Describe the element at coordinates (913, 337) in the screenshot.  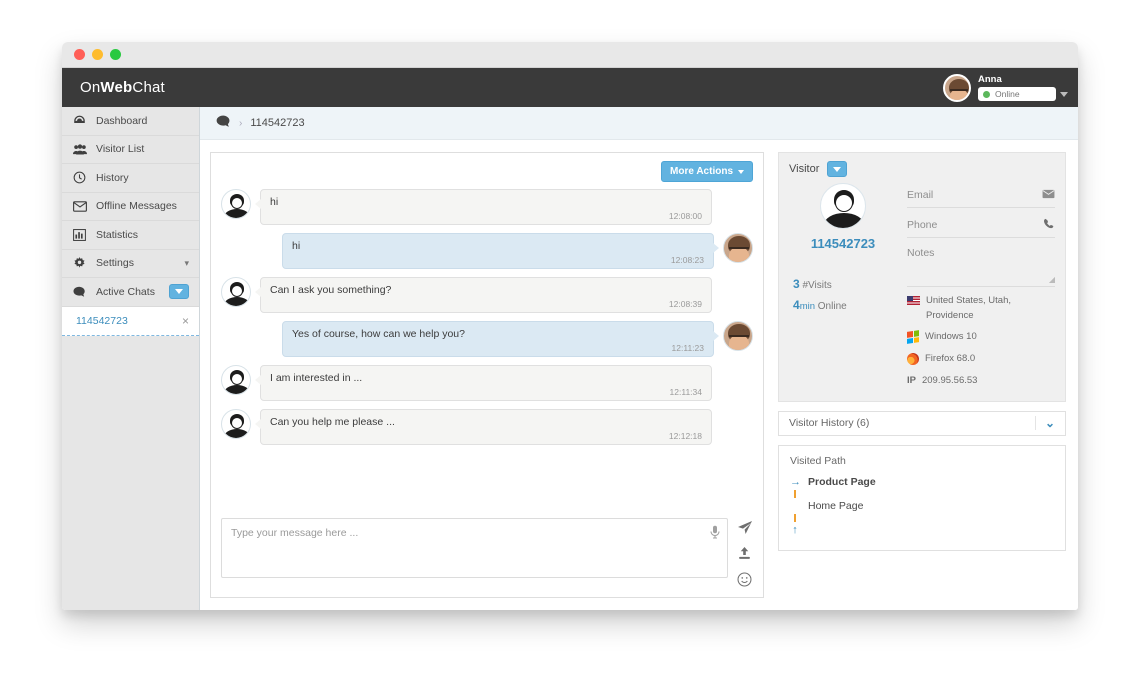
I see `windows-icon` at that location.